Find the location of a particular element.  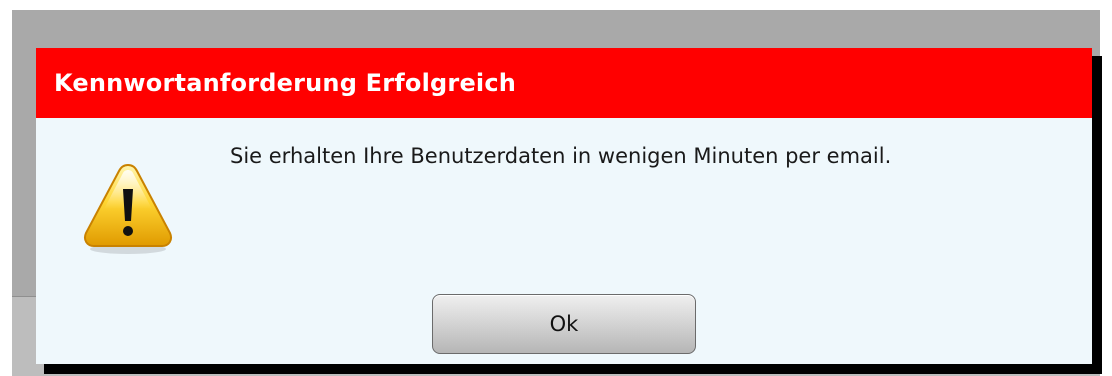

ok-button-label: Ok is located at coordinates (564, 324).